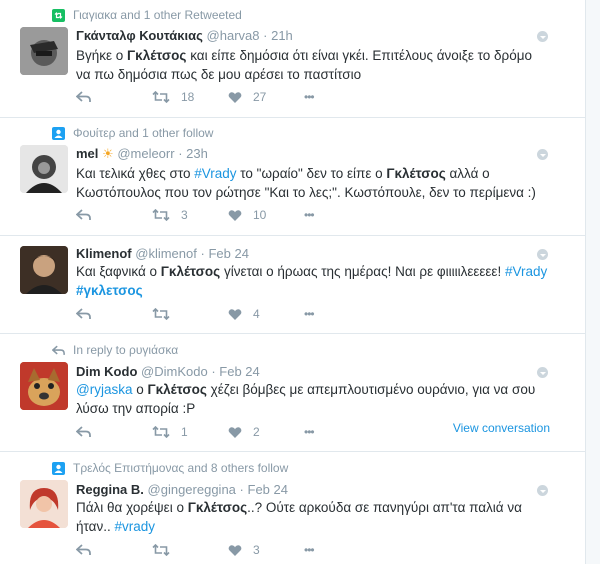 This screenshot has width=600, height=564. Describe the element at coordinates (140, 389) in the screenshot. I see `tweet-text-segment: ο` at that location.